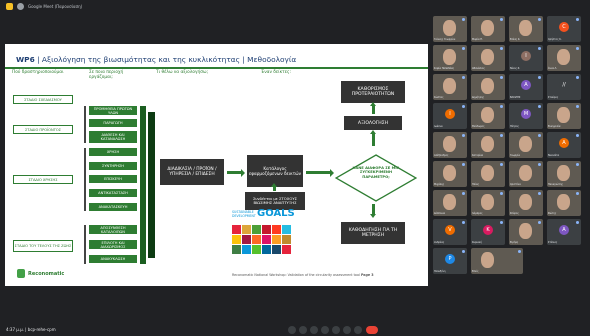 Image resolution: width=590 pixels, height=336 pixels. Describe the element at coordinates (372, 330) in the screenshot. I see `end-call-button` at that location.